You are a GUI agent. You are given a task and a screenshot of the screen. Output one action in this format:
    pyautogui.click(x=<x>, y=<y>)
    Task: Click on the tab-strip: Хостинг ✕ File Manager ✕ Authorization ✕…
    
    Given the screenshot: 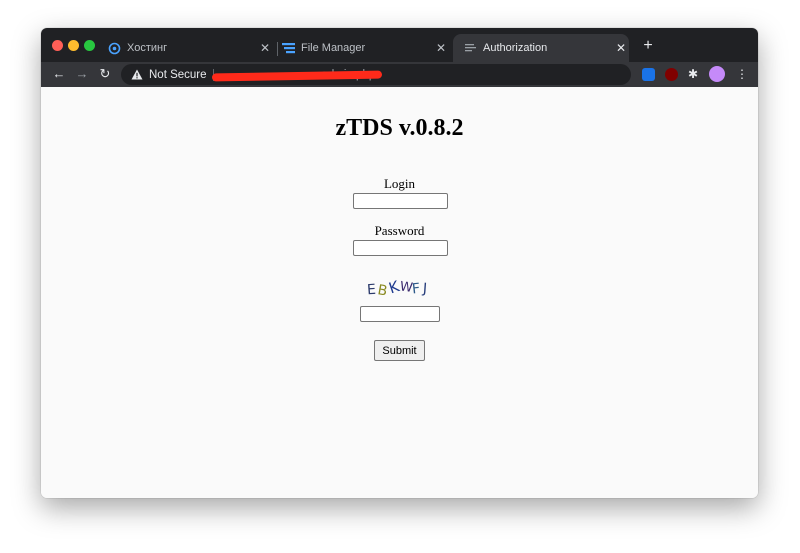 What is the action you would take?
    pyautogui.click(x=399, y=45)
    